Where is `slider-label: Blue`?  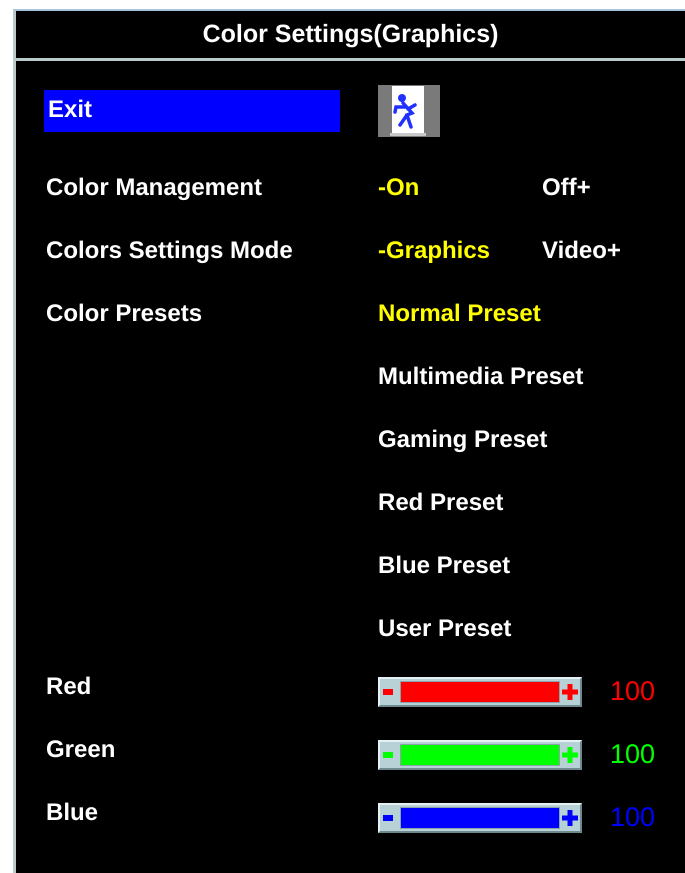 slider-label: Blue is located at coordinates (71, 812).